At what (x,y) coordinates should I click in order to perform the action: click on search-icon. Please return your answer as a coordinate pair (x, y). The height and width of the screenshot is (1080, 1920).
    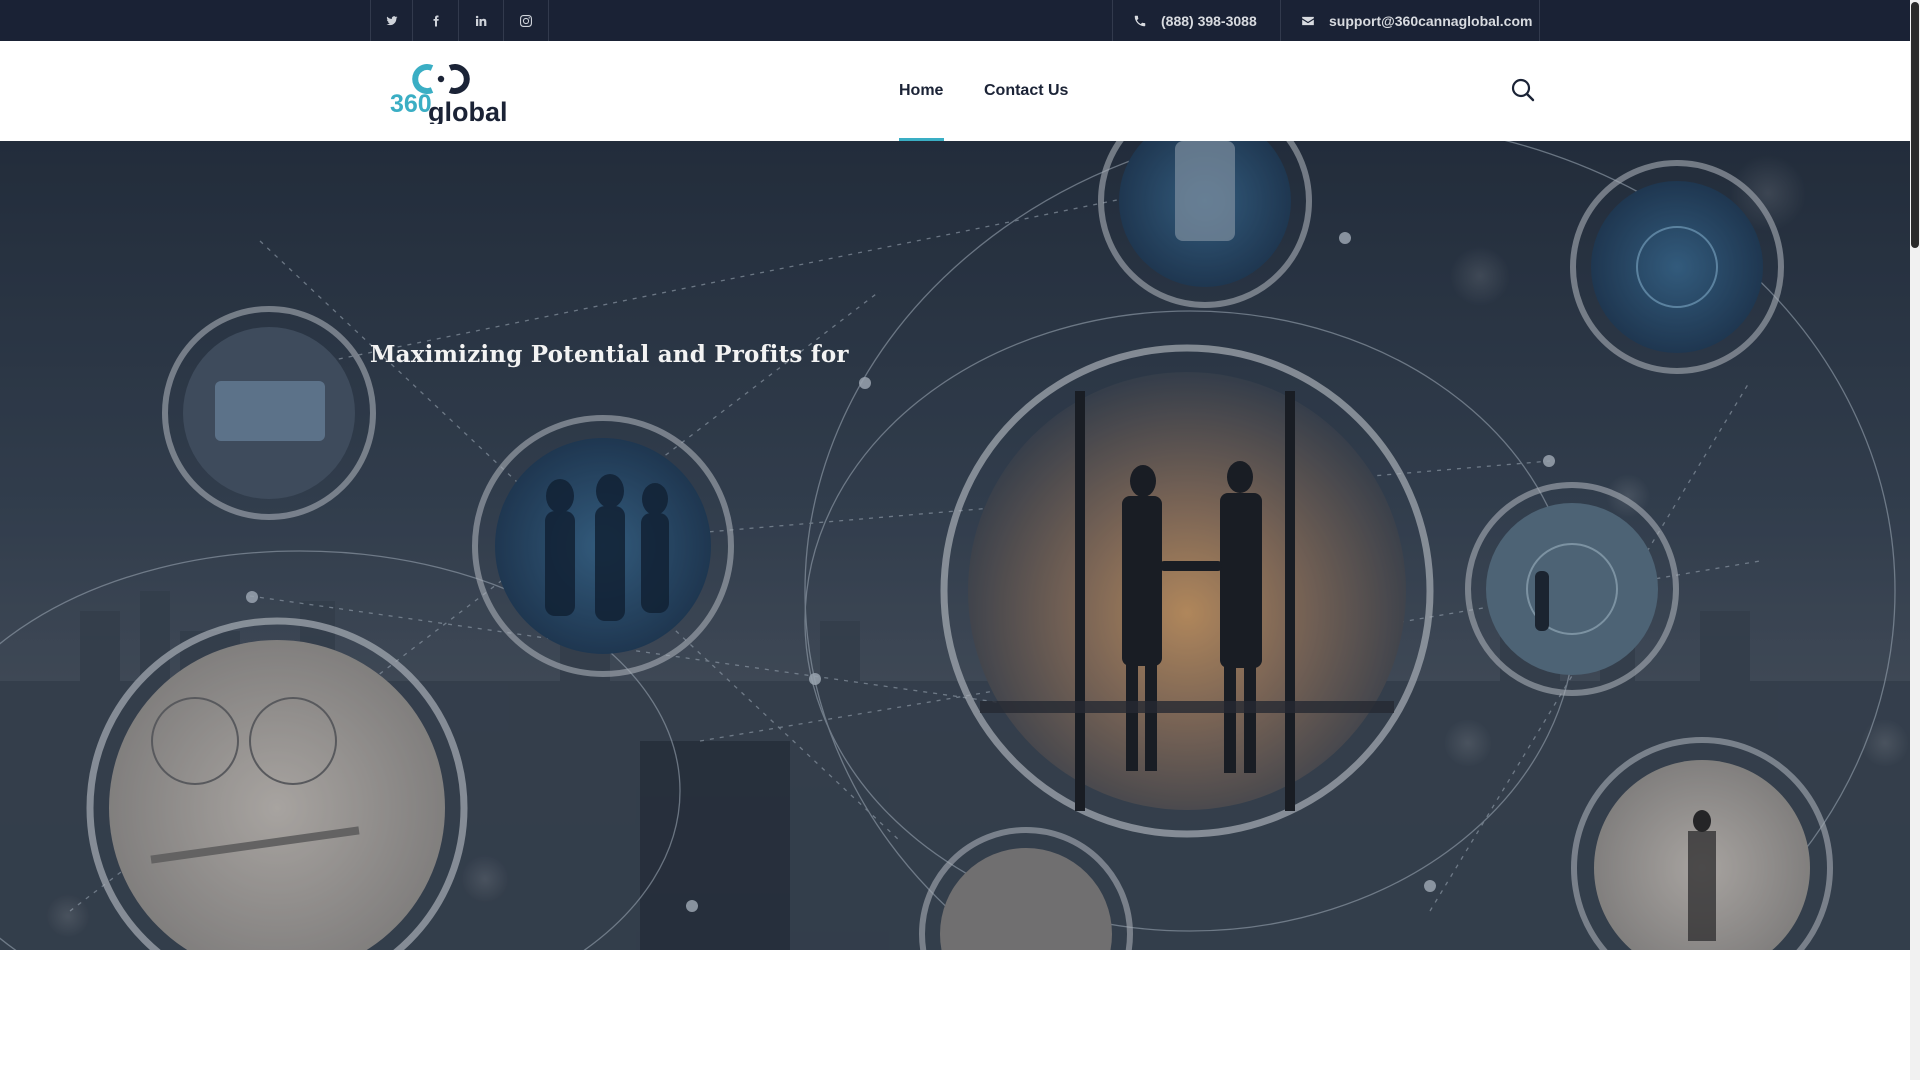
    Looking at the image, I should click on (1523, 90).